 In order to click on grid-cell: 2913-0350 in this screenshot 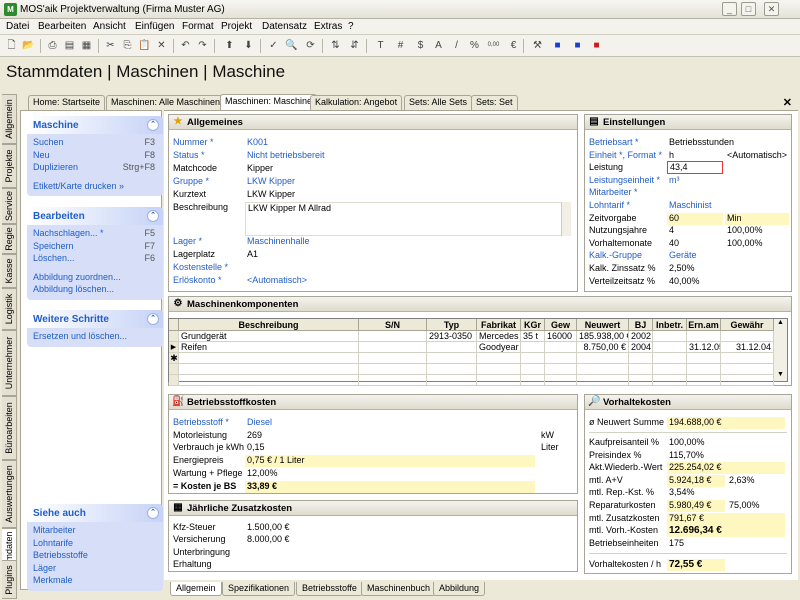, I will do `click(452, 336)`.